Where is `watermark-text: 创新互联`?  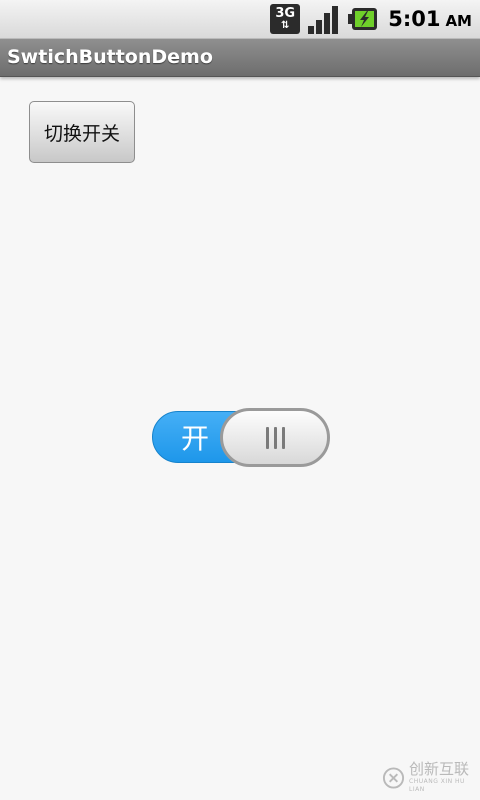 watermark-text: 创新互联 is located at coordinates (439, 769).